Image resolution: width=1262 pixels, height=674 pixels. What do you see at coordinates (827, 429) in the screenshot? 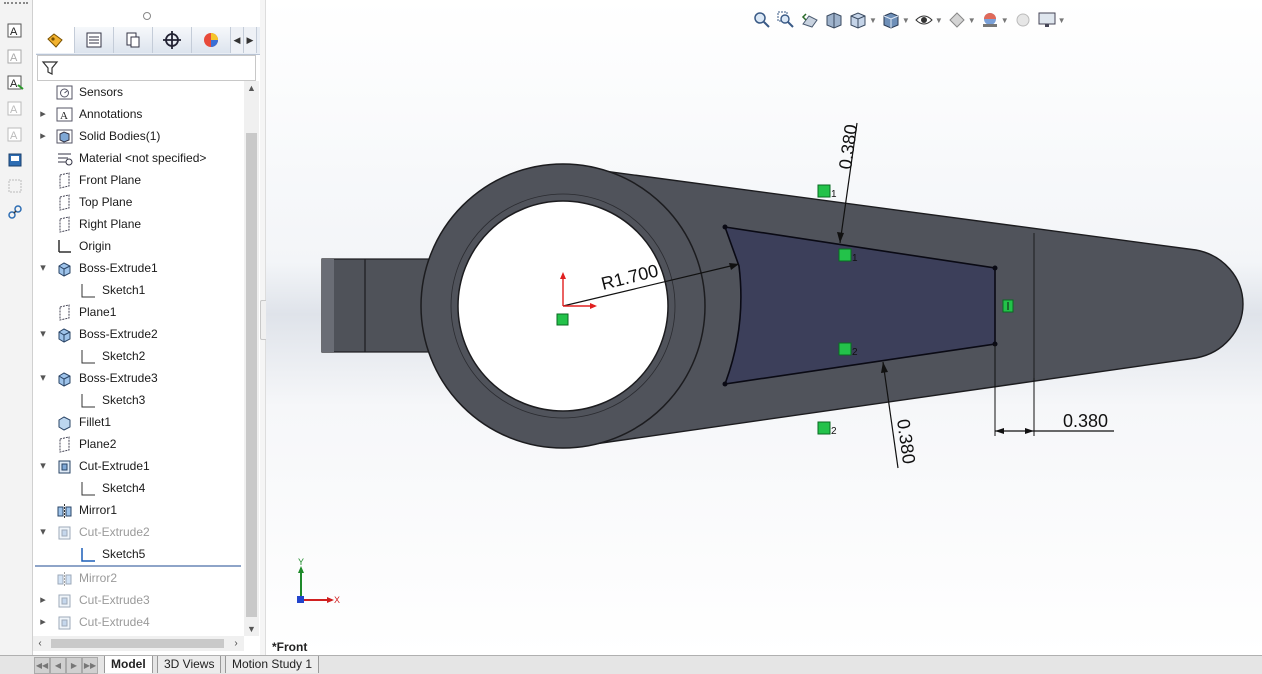
I see `relation-marker: 2` at bounding box center [827, 429].